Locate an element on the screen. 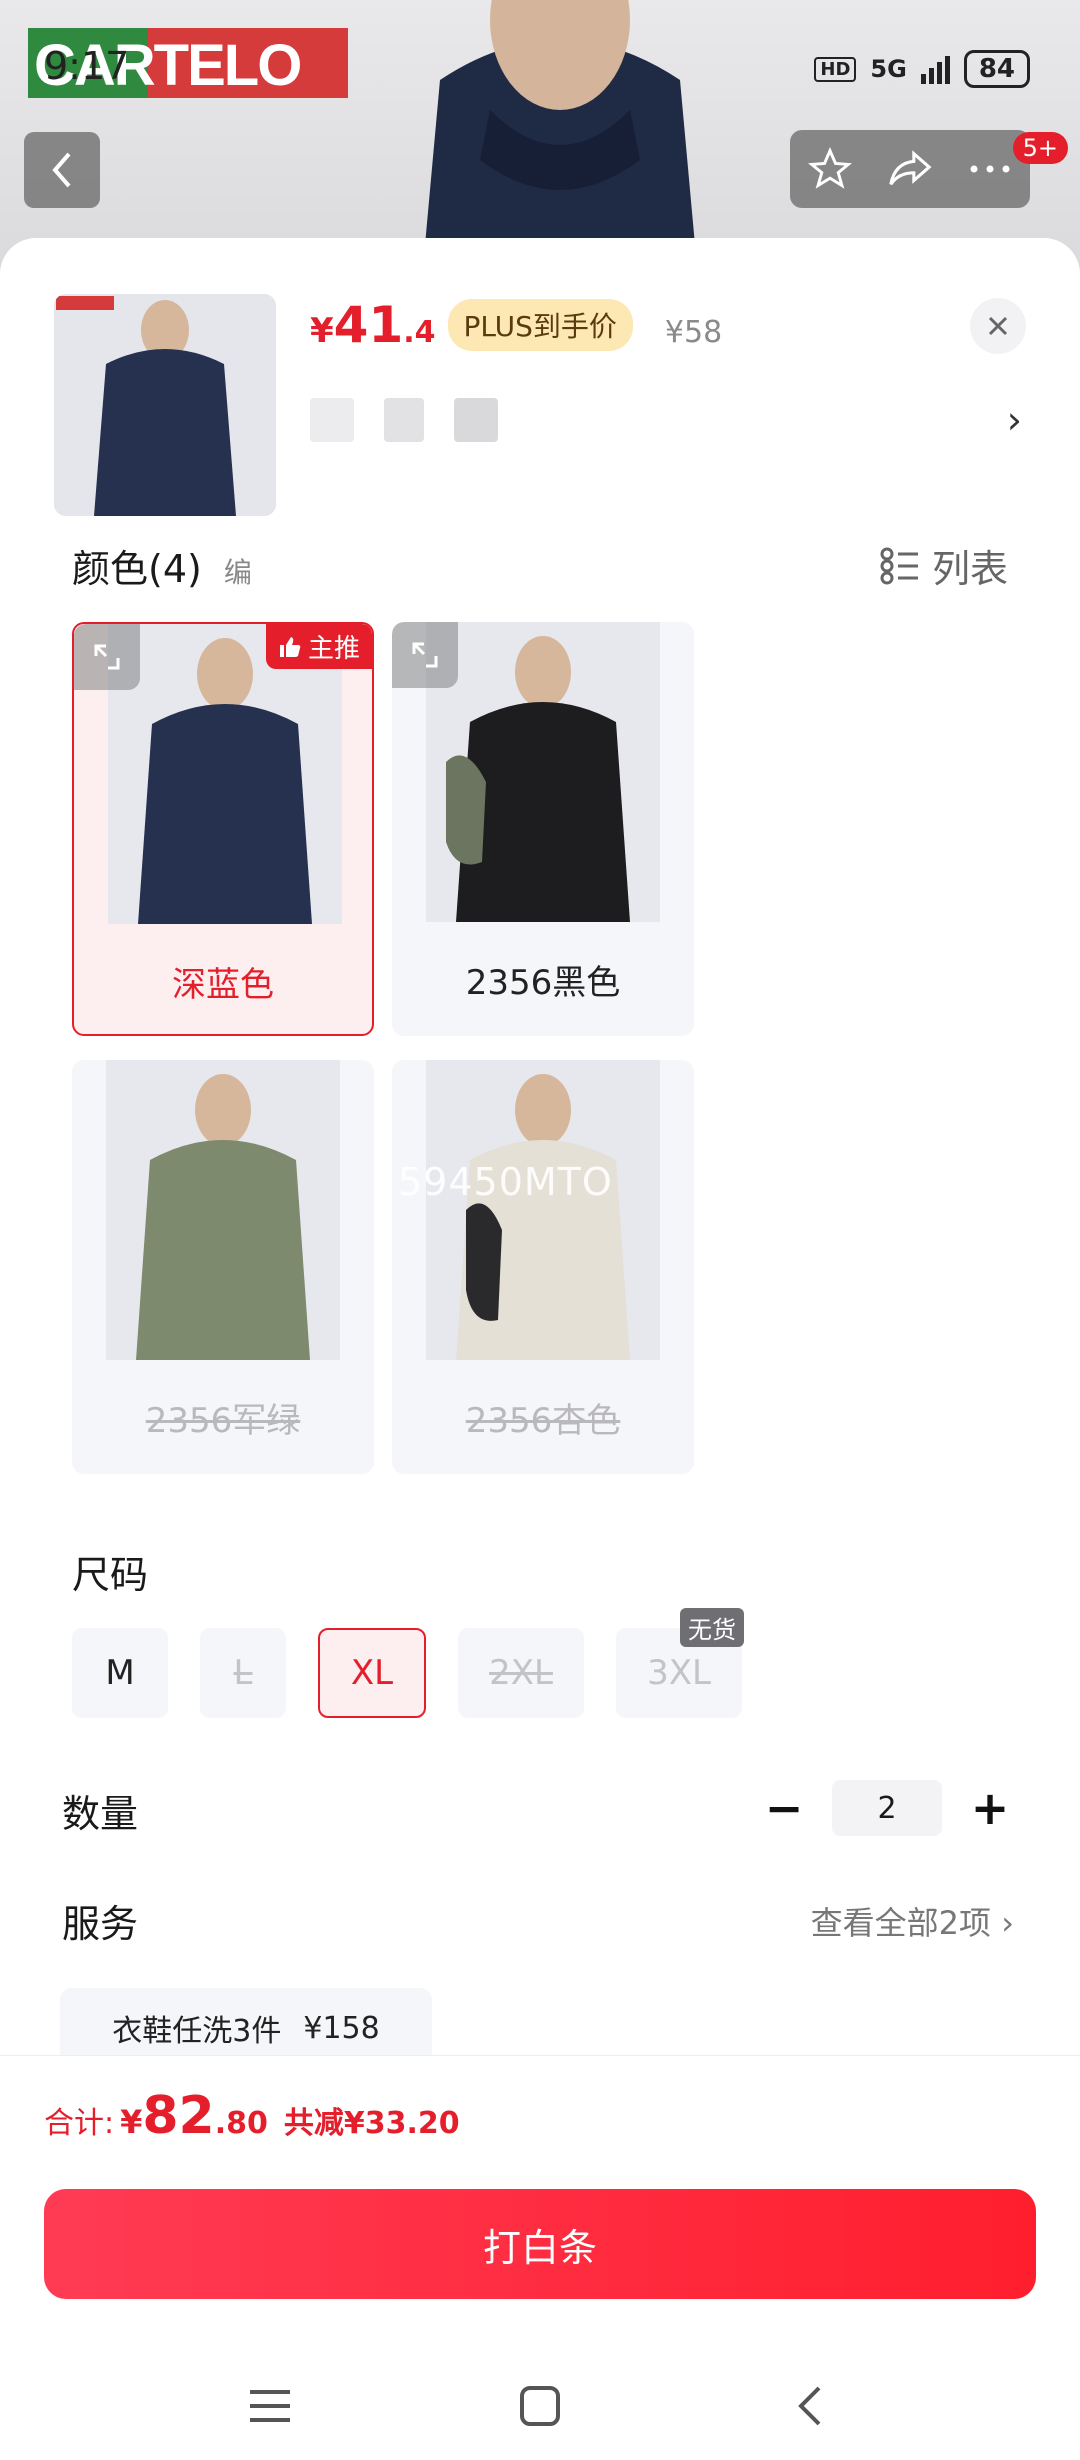  quantity-value: 2 is located at coordinates (887, 1808).